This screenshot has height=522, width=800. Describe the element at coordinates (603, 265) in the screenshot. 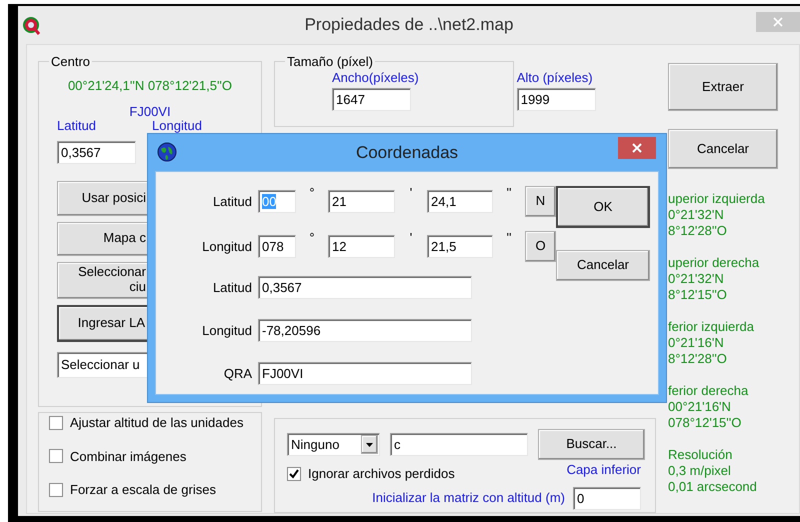

I see `dialog-button: Cancelar` at that location.